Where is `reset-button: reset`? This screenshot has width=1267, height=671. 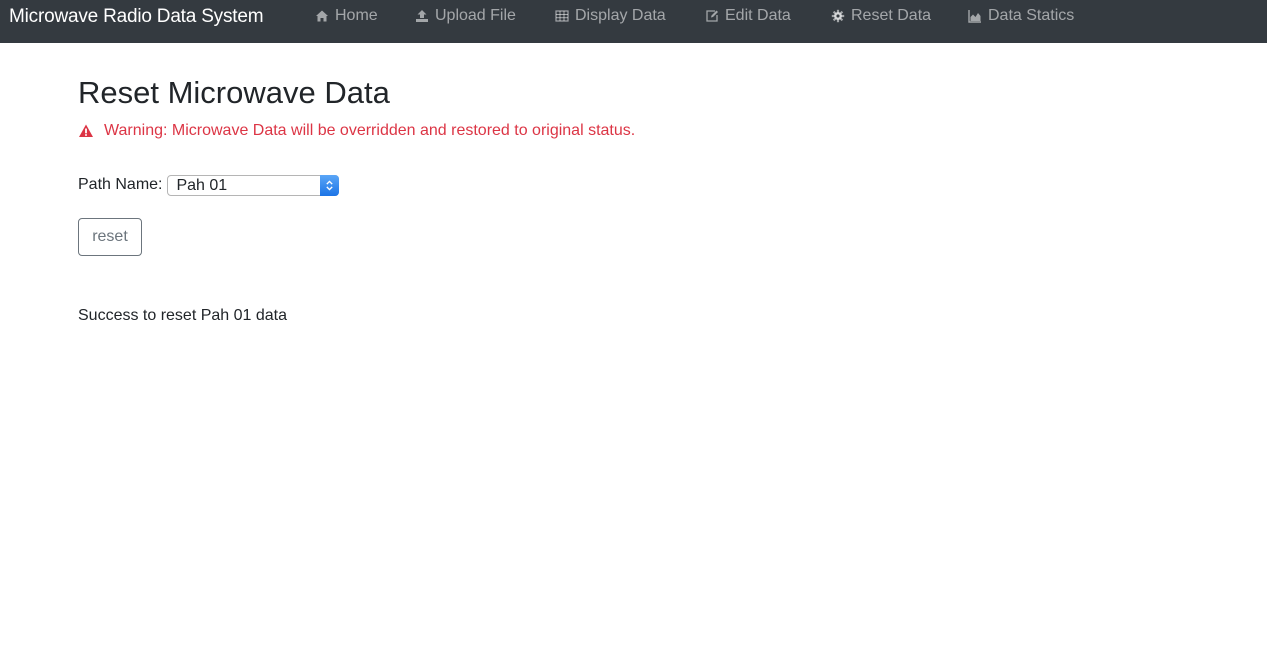
reset-button: reset is located at coordinates (110, 237).